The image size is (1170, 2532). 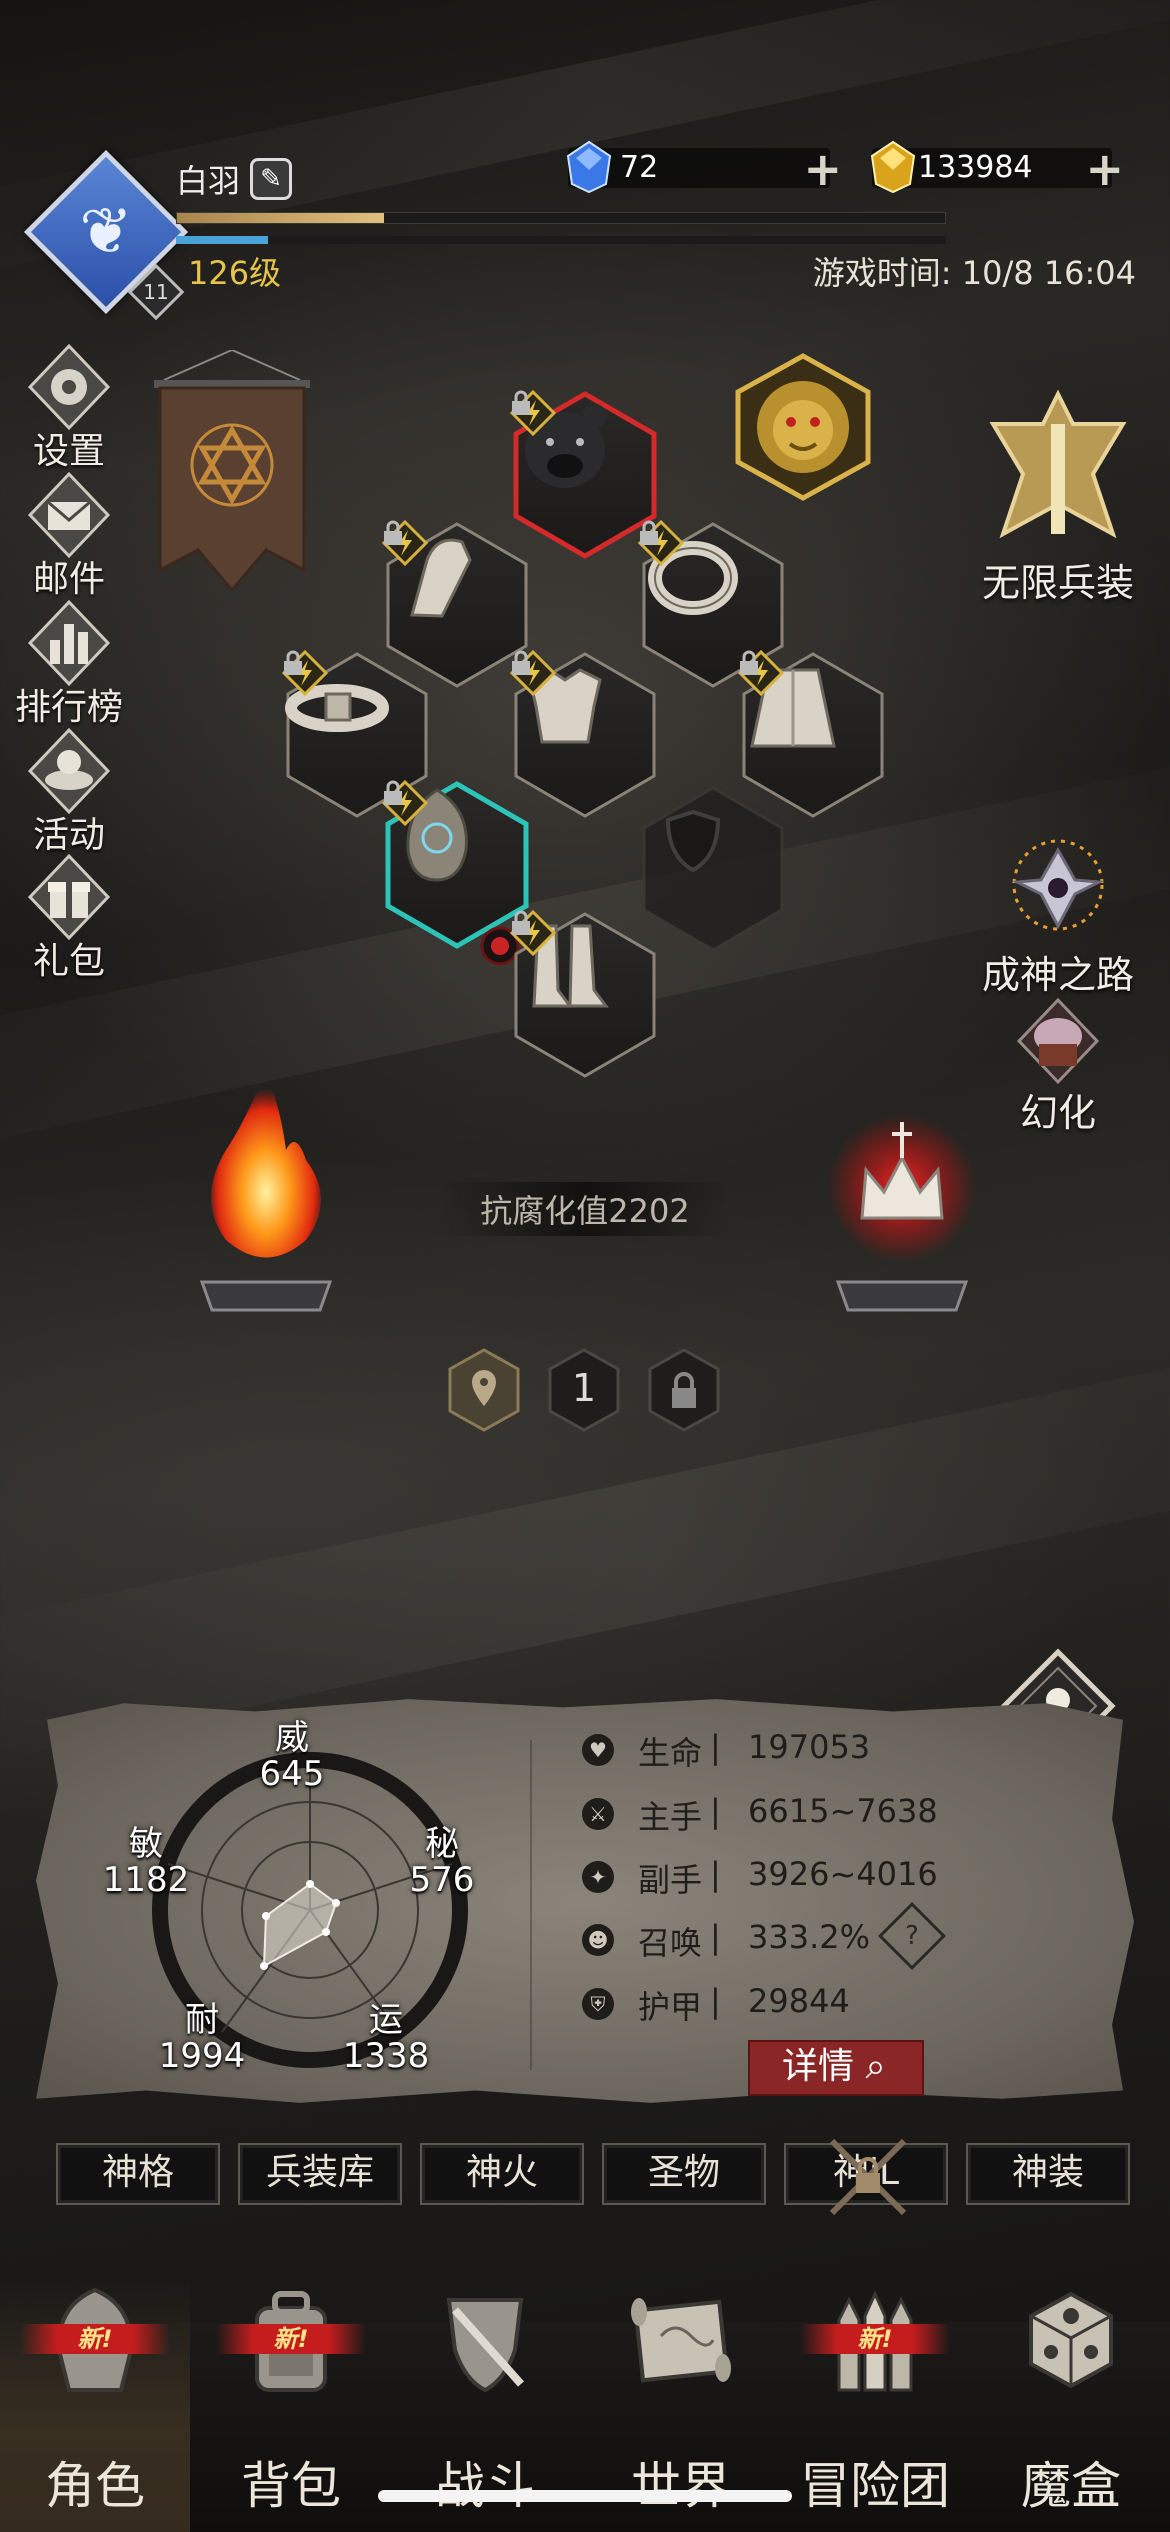 What do you see at coordinates (1071, 2406) in the screenshot?
I see `nav-magic-box: 魔盒` at bounding box center [1071, 2406].